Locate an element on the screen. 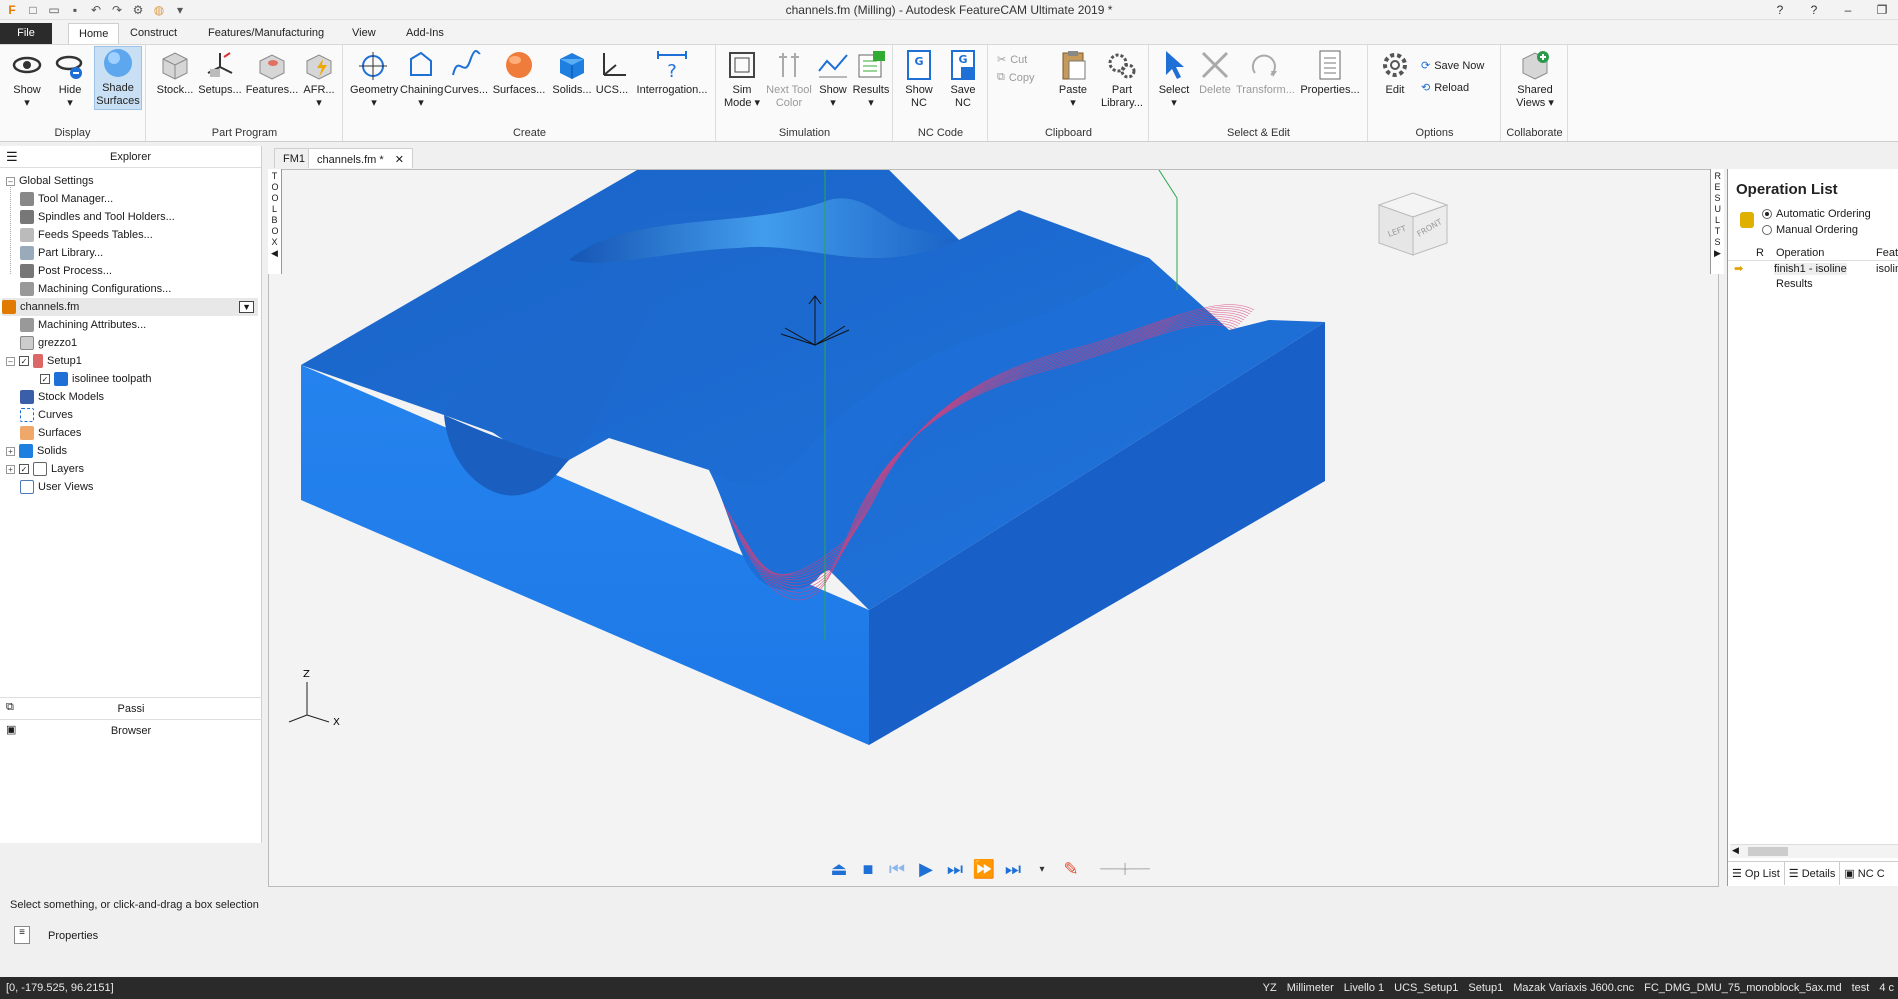 This screenshot has width=1898, height=999. tree-solids: + Solids is located at coordinates (36, 451).